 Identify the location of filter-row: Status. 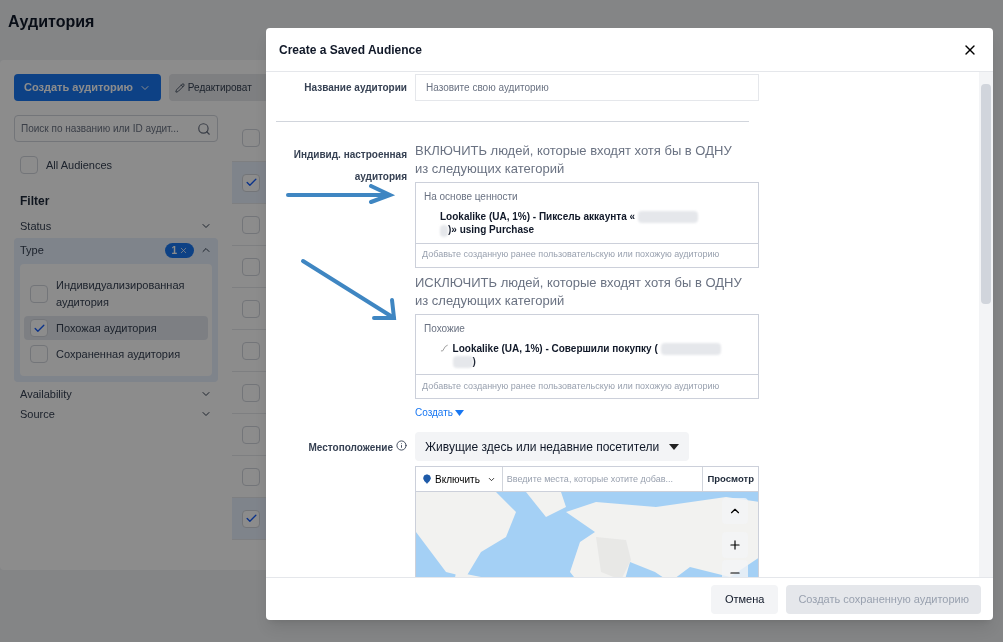
(116, 226).